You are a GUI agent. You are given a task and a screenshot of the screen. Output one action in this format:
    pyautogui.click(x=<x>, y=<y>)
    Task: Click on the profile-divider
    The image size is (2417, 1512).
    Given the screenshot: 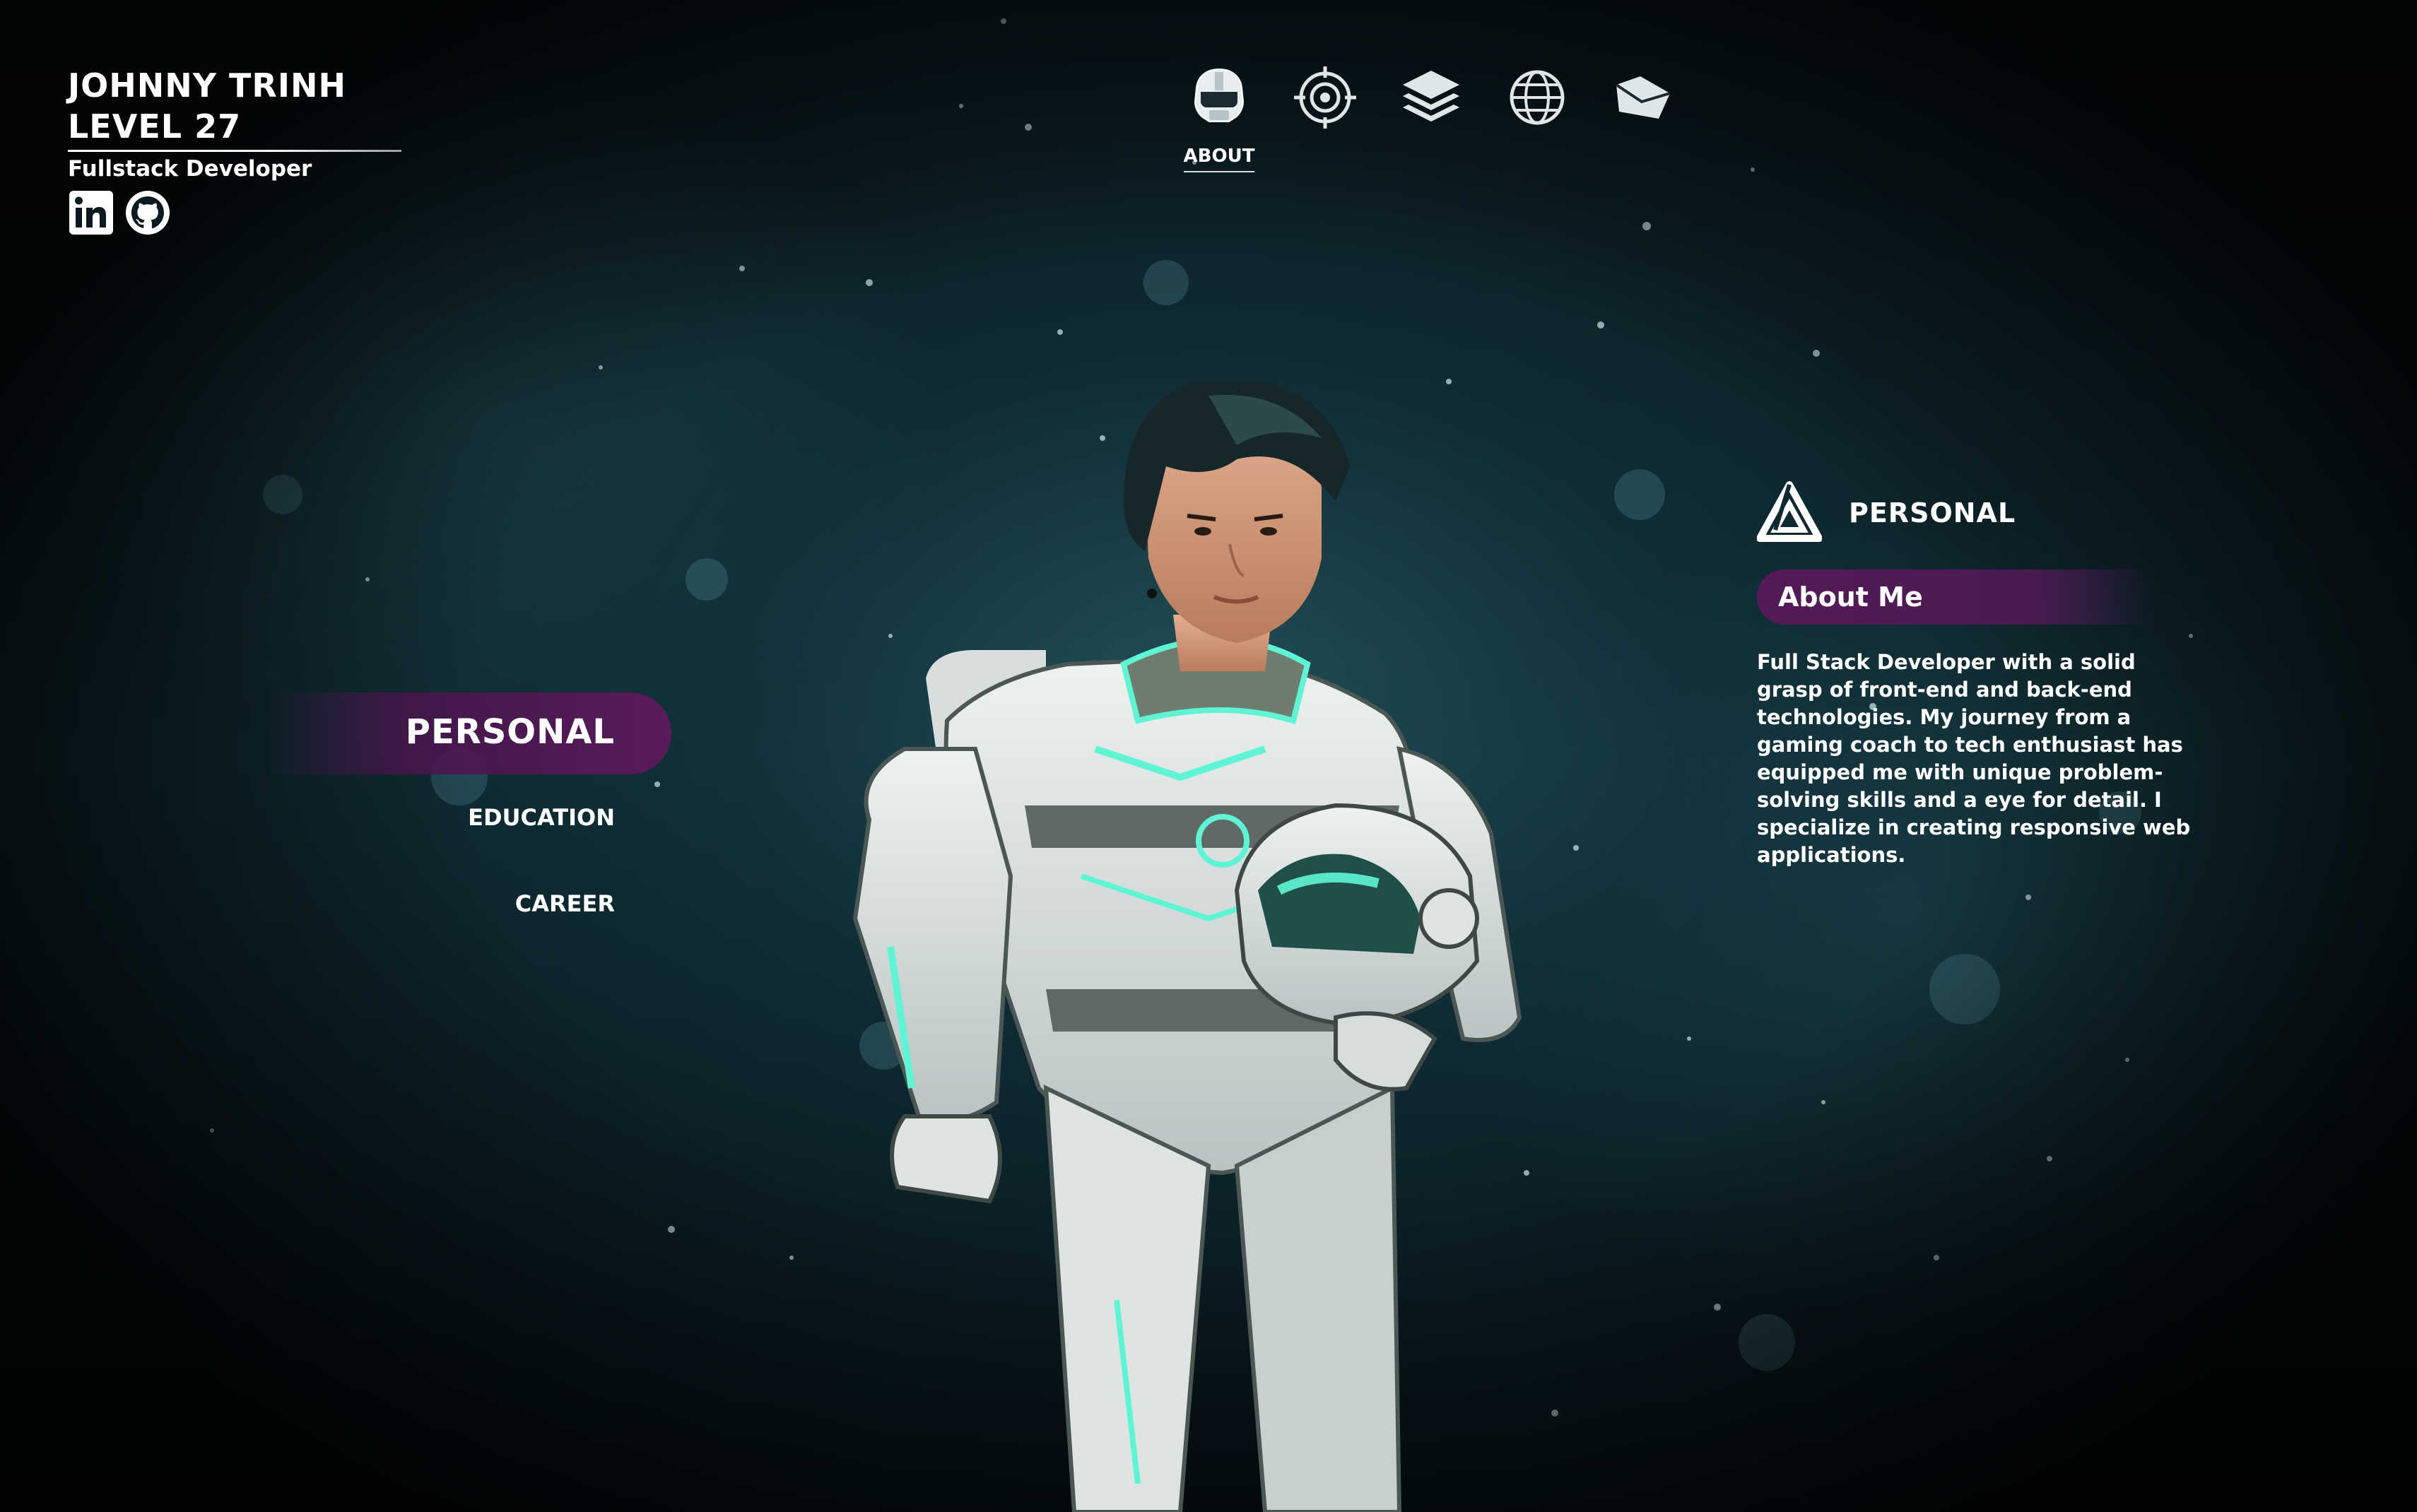 What is the action you would take?
    pyautogui.click(x=234, y=151)
    